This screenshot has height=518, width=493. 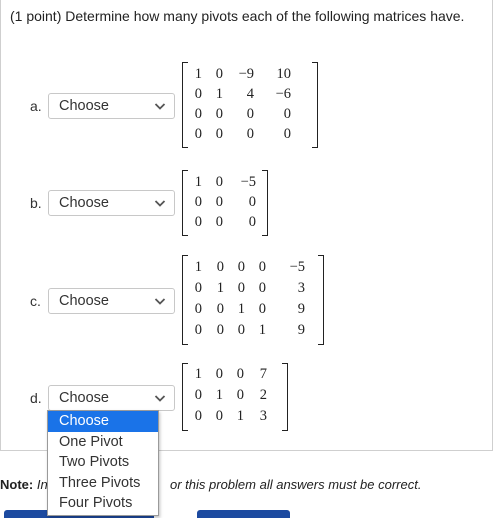 I want to click on part-d-select: Choose, so click(x=111, y=398).